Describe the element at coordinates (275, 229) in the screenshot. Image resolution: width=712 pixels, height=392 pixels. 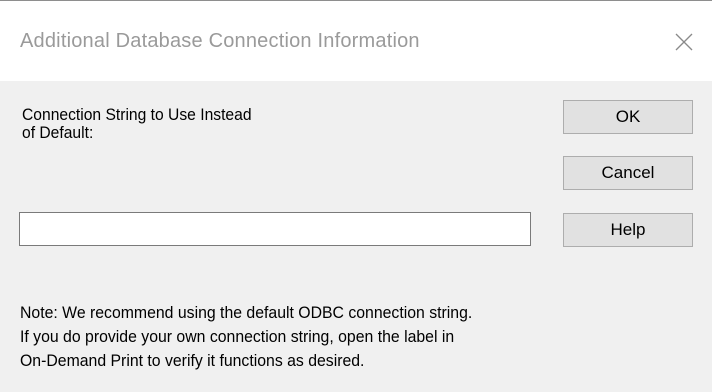
I see `connection-string-input` at that location.